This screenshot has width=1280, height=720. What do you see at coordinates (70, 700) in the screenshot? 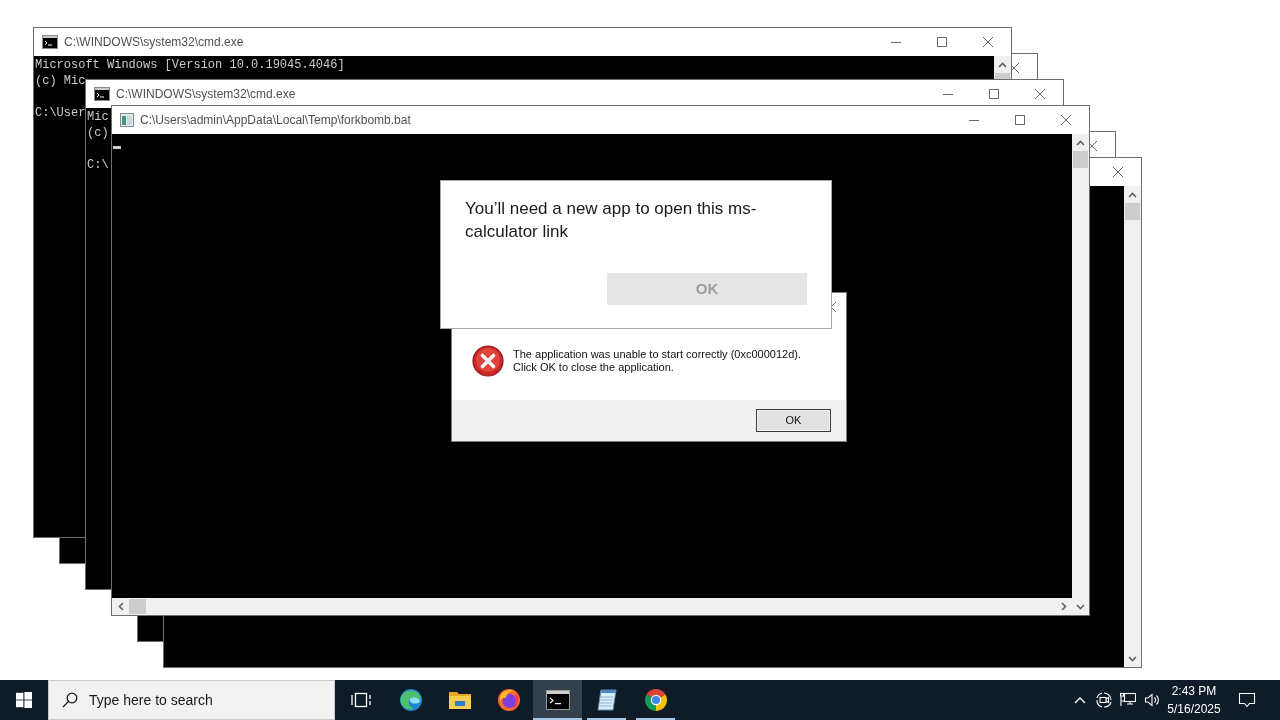
I see `search-icon` at bounding box center [70, 700].